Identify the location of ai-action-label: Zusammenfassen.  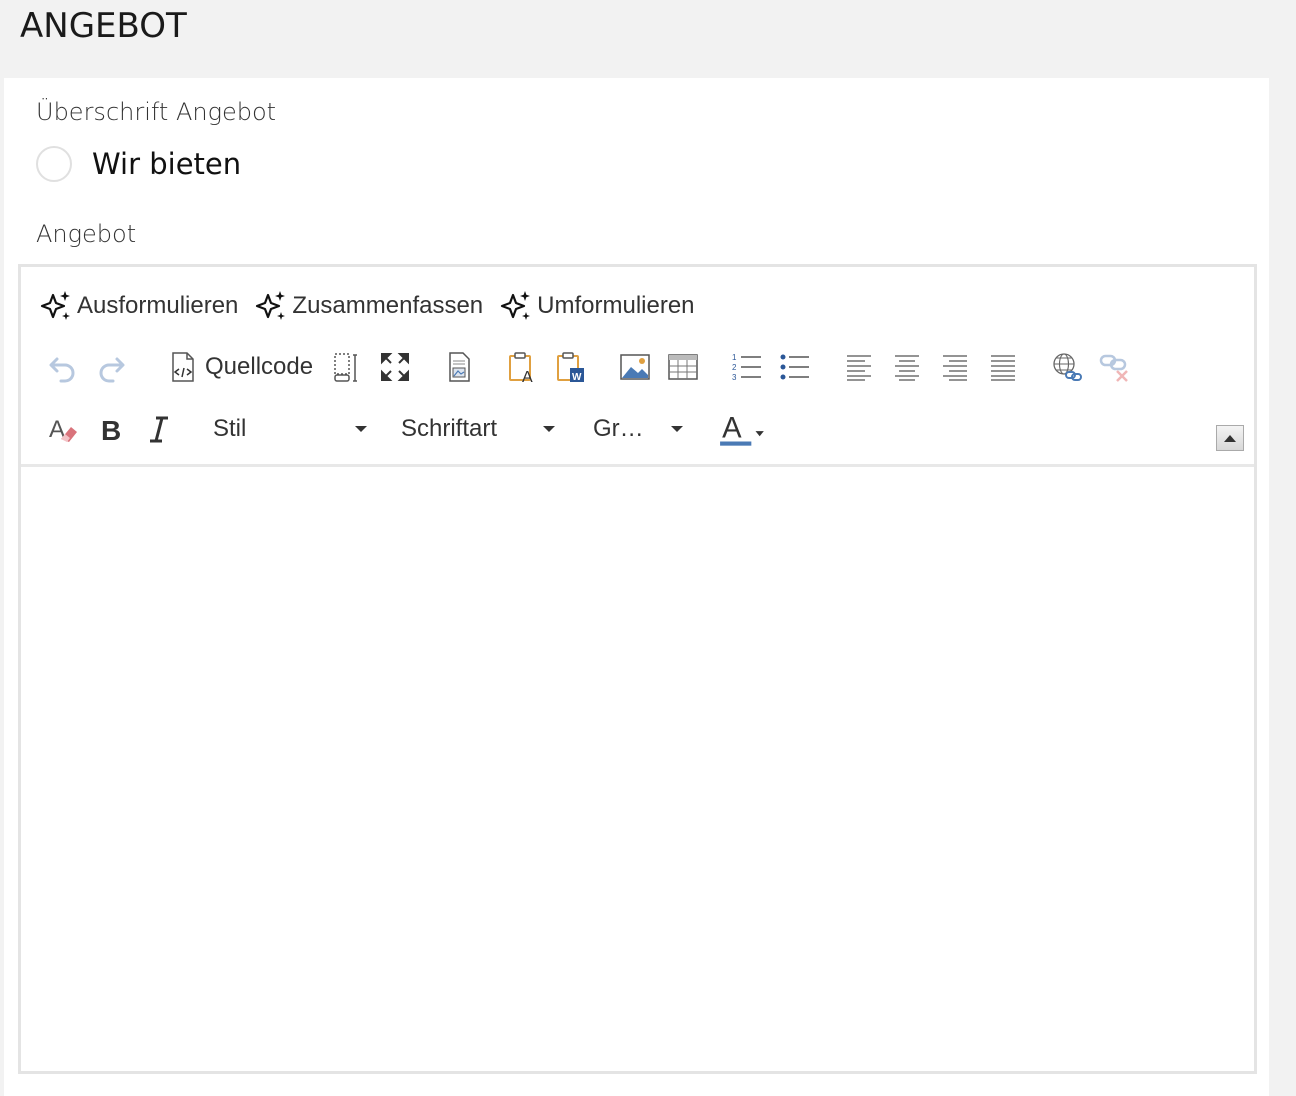
(388, 305).